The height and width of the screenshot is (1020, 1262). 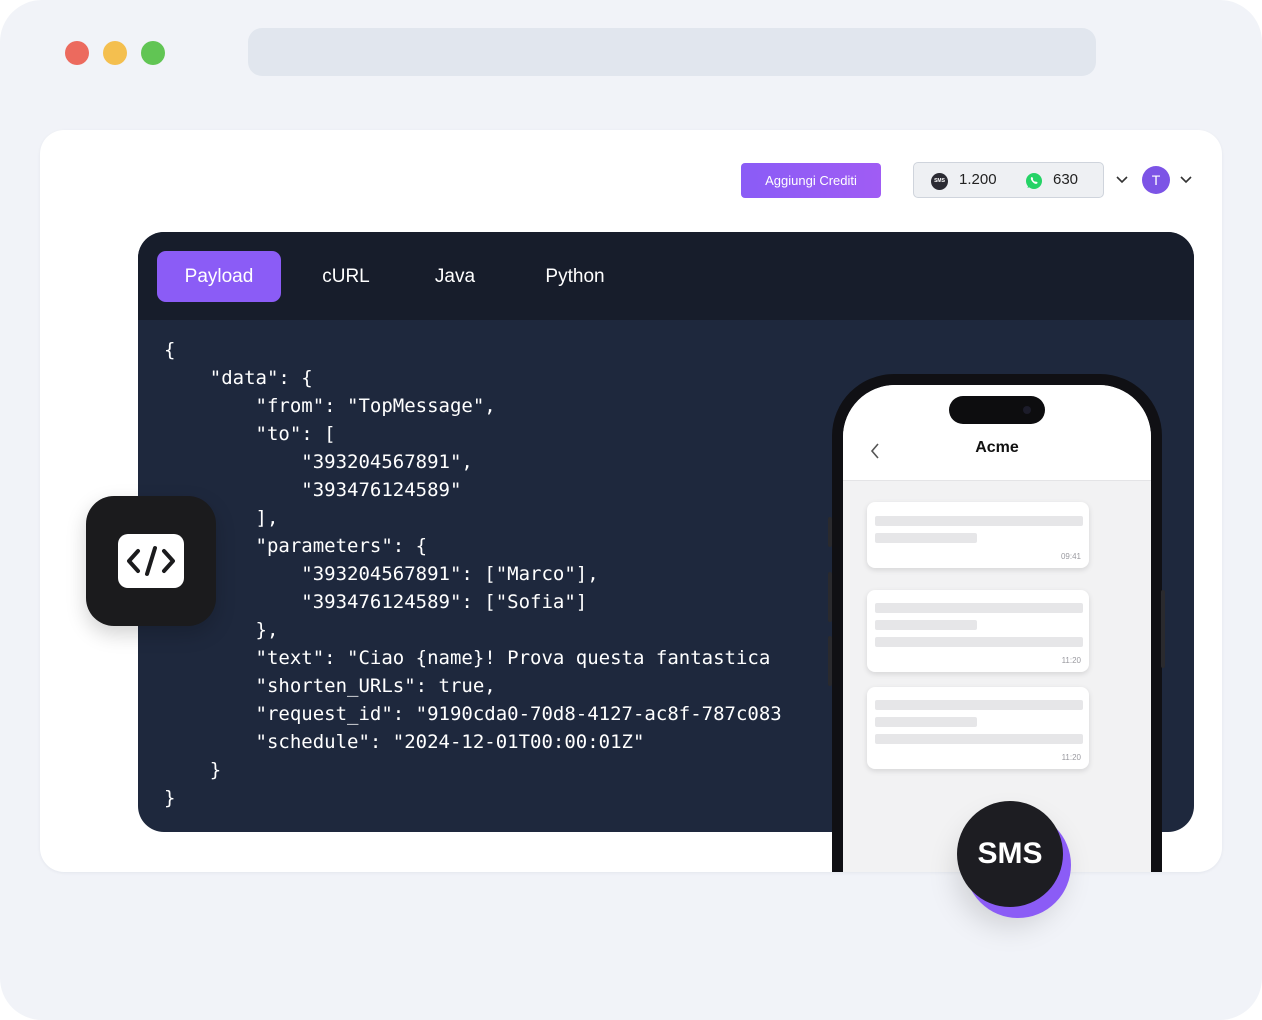 I want to click on phone-mockup: Acme 09:41 11:20 11:20, so click(x=997, y=623).